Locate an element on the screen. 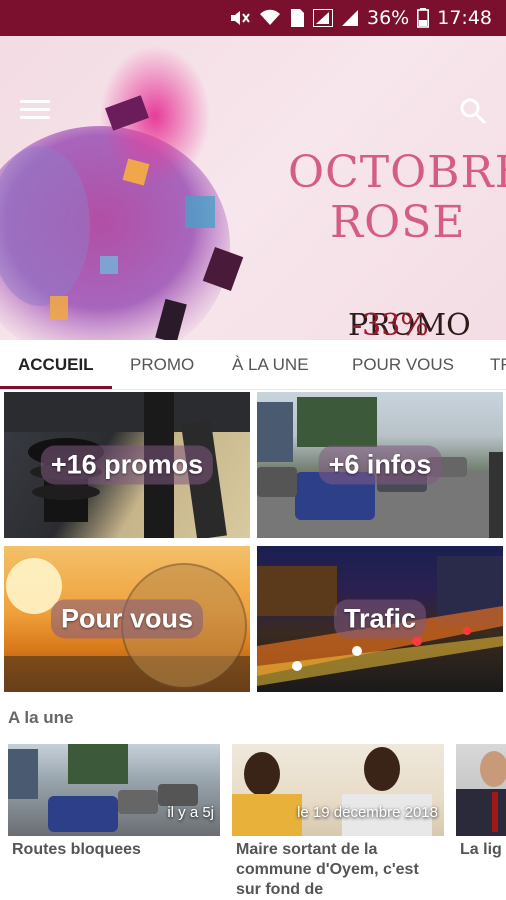  tab-bar: ACCUEIL PROMO À LA UNE POUR VOUS TR is located at coordinates (253, 365).